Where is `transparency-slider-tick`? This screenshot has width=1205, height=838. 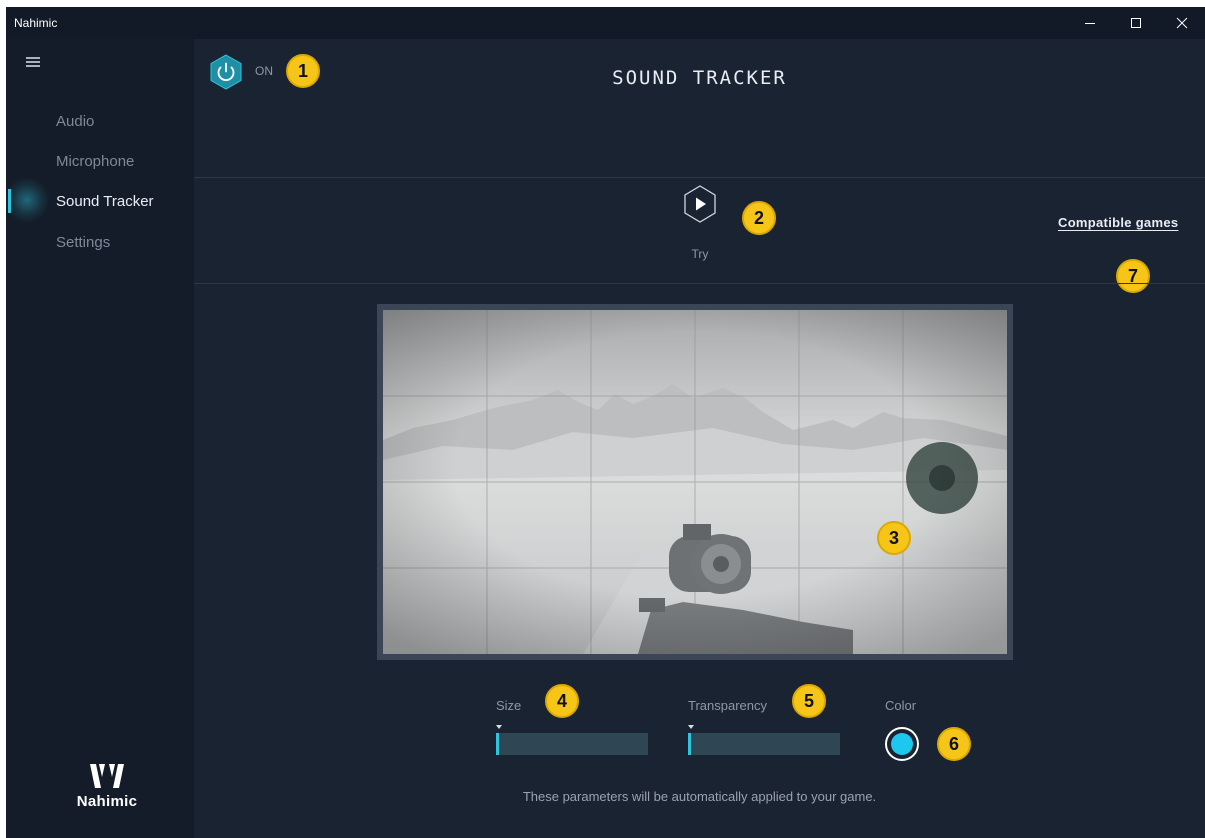
transparency-slider-tick is located at coordinates (691, 727).